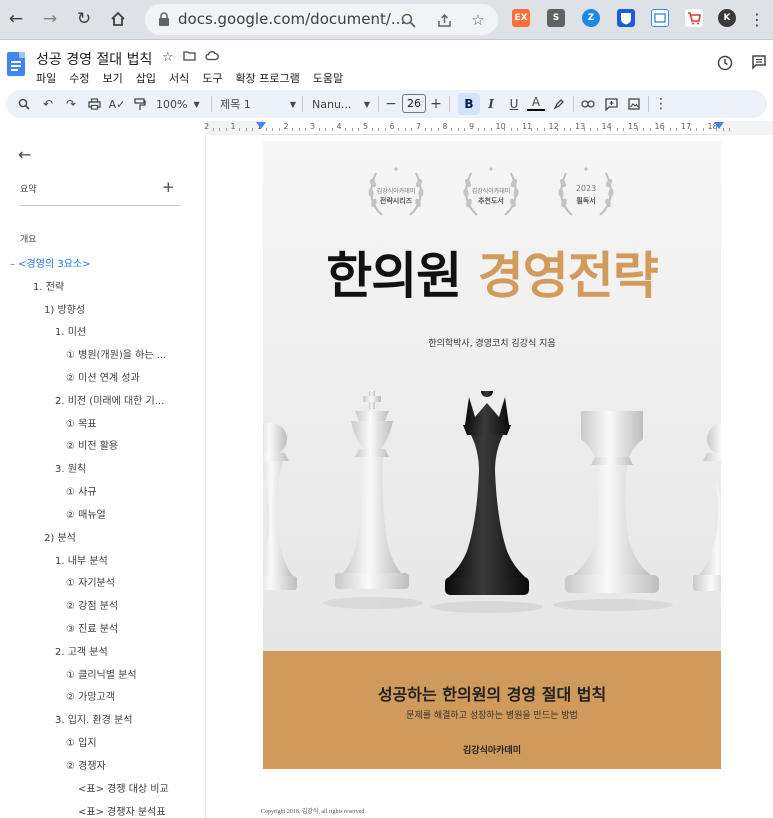 The image size is (773, 818). Describe the element at coordinates (611, 104) in the screenshot. I see `insert-comment-icon` at that location.